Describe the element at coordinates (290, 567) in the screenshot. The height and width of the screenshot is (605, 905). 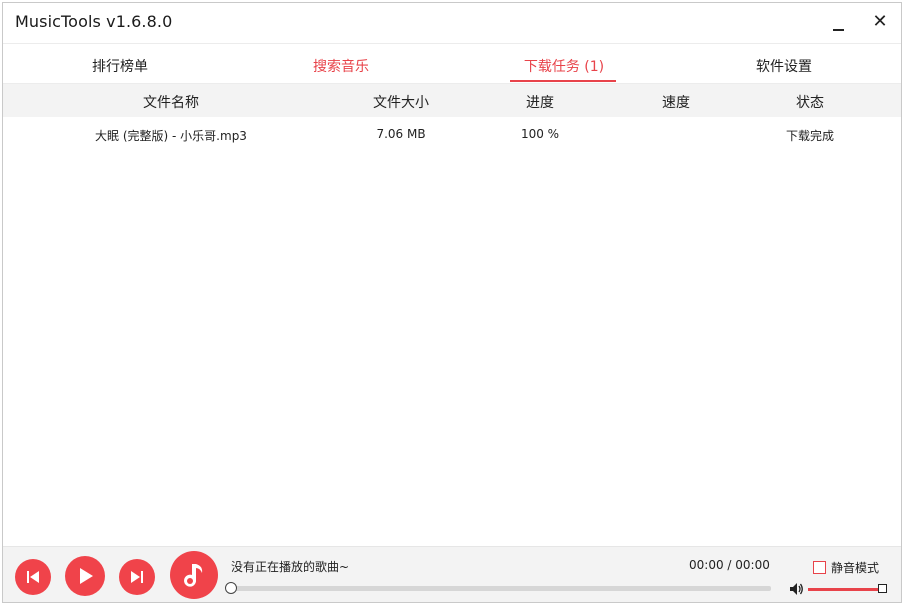
I see `now-playing-text: 没有正在播放的歌曲~` at that location.